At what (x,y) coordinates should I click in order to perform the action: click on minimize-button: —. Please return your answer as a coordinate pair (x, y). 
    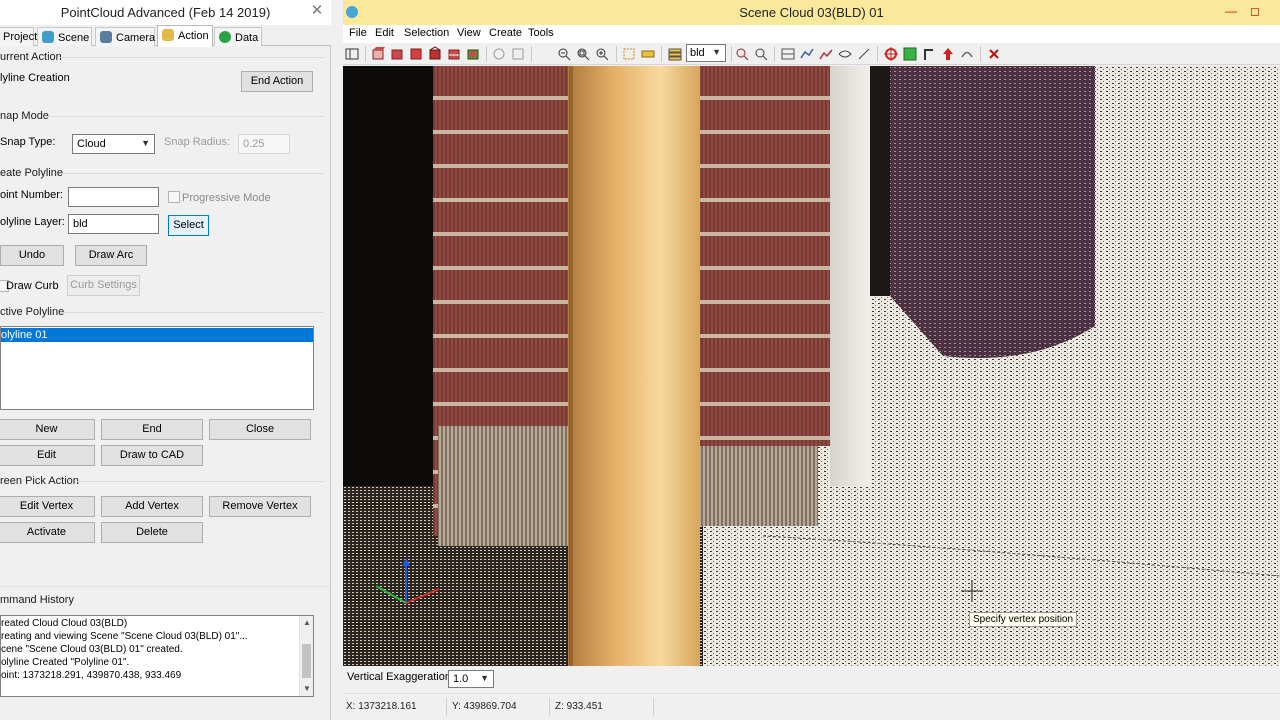
    Looking at the image, I should click on (1231, 11).